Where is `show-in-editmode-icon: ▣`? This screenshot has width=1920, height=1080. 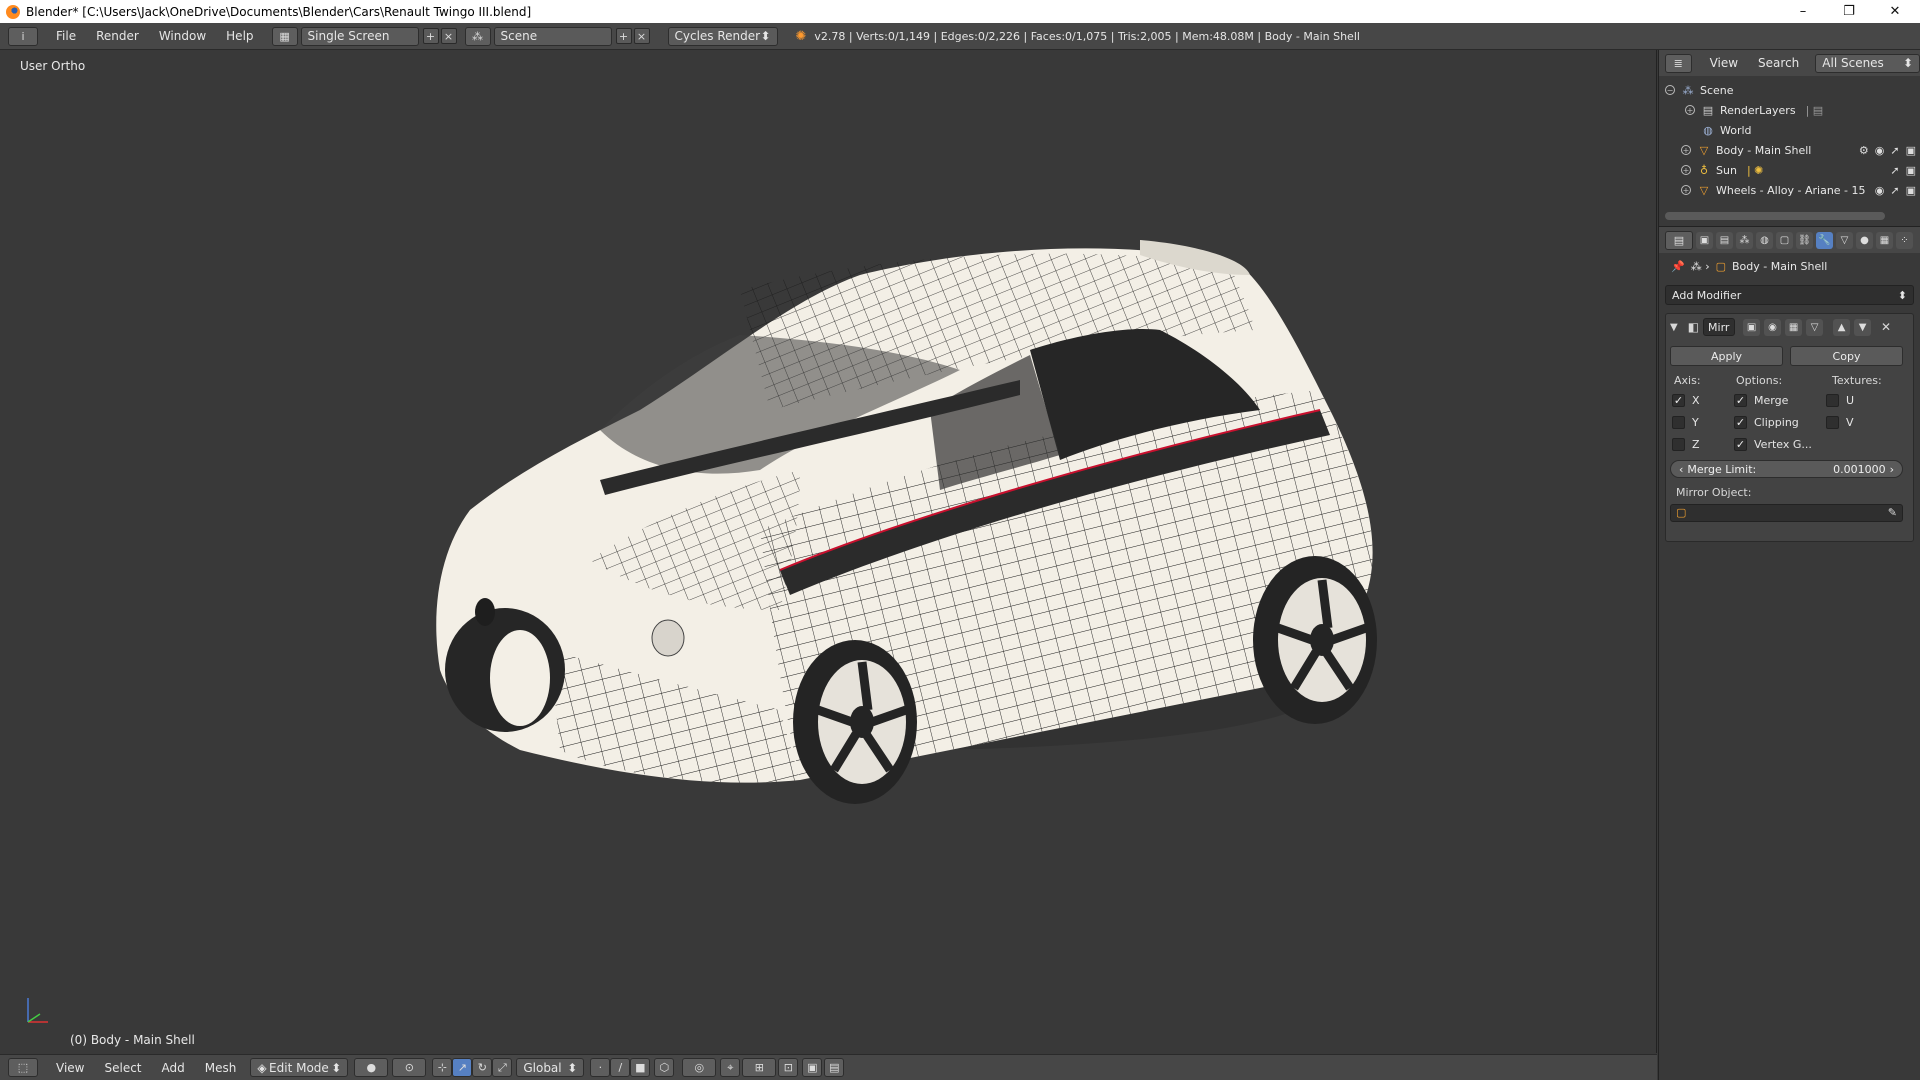 show-in-editmode-icon: ▣ is located at coordinates (1752, 327).